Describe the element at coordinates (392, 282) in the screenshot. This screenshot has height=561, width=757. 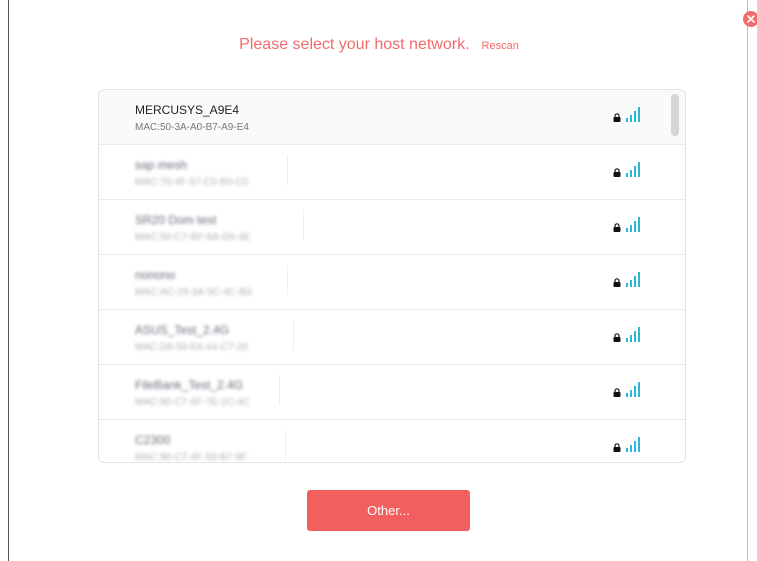
I see `network-row: nonono MAC:AC-29-3A-9C-4C-B3` at that location.